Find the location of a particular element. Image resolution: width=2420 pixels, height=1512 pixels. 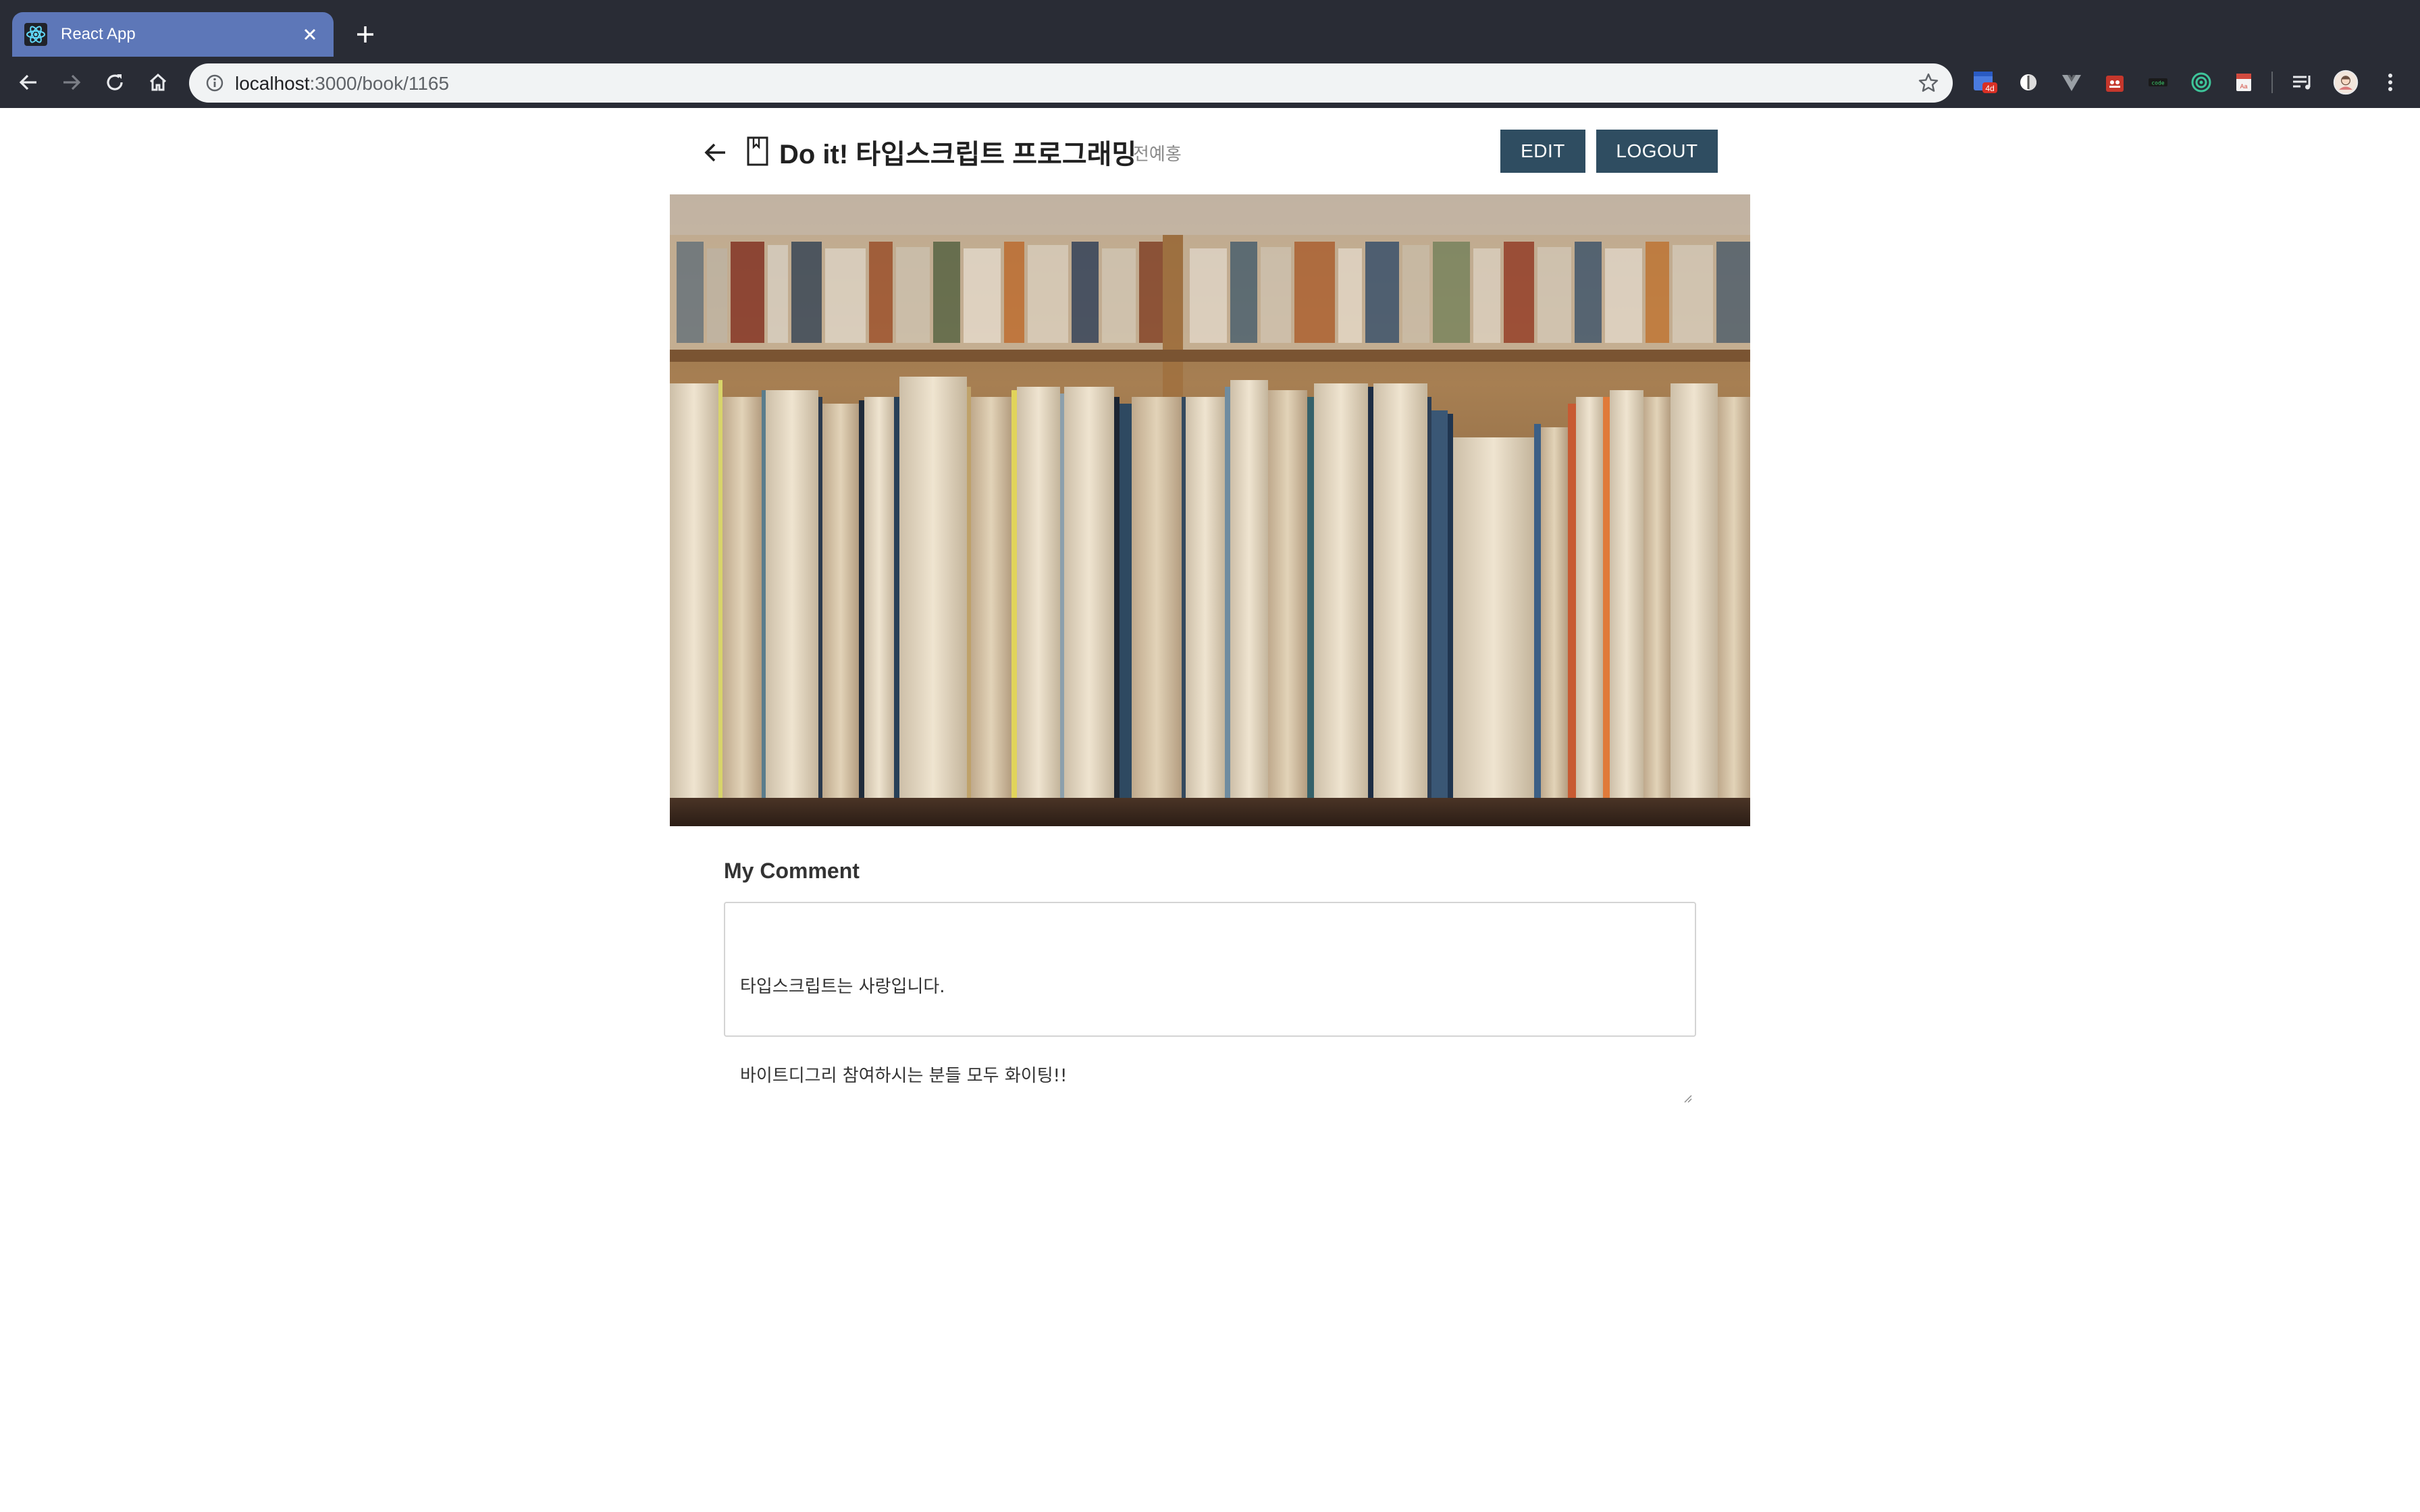

info-icon is located at coordinates (214, 83).